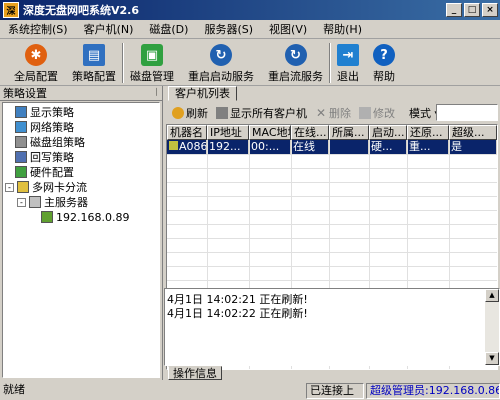  I want to click on cell-group, so click(349, 147).